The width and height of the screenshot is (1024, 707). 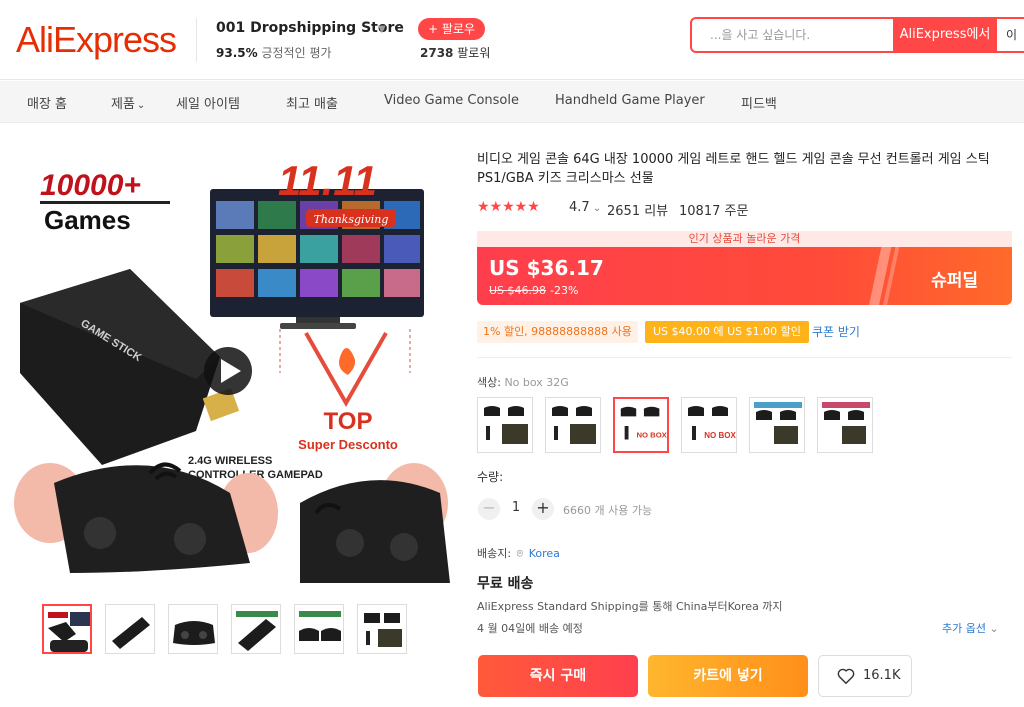 I want to click on wishlist-button: 16.1K, so click(x=865, y=676).